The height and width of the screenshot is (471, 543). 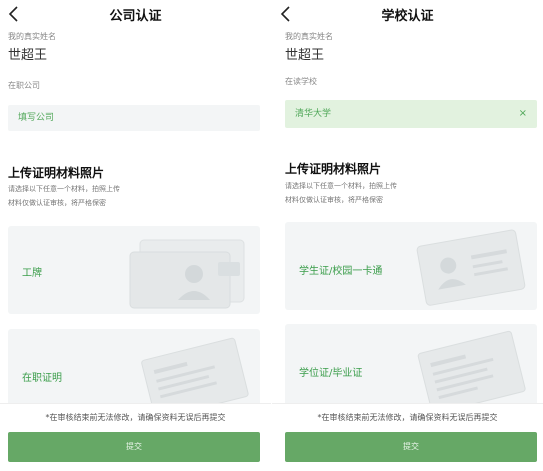 What do you see at coordinates (411, 114) in the screenshot?
I see `school-input: 清华大学 ×` at bounding box center [411, 114].